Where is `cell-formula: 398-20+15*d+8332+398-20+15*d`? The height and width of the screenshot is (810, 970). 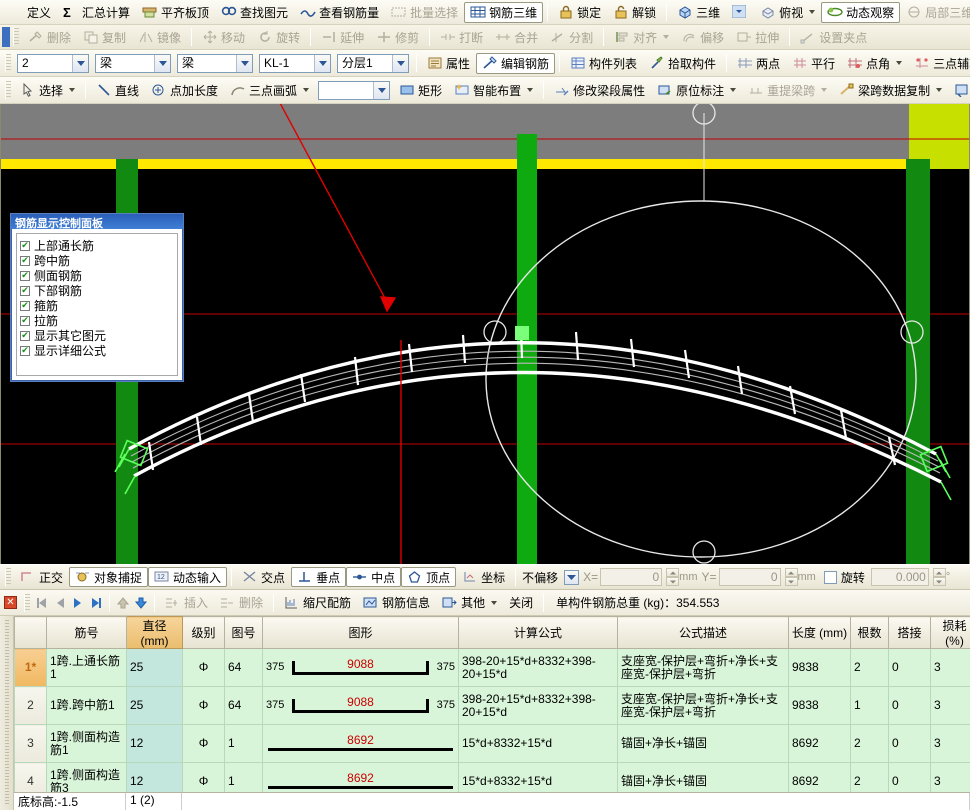 cell-formula: 398-20+15*d+8332+398-20+15*d is located at coordinates (538, 705).